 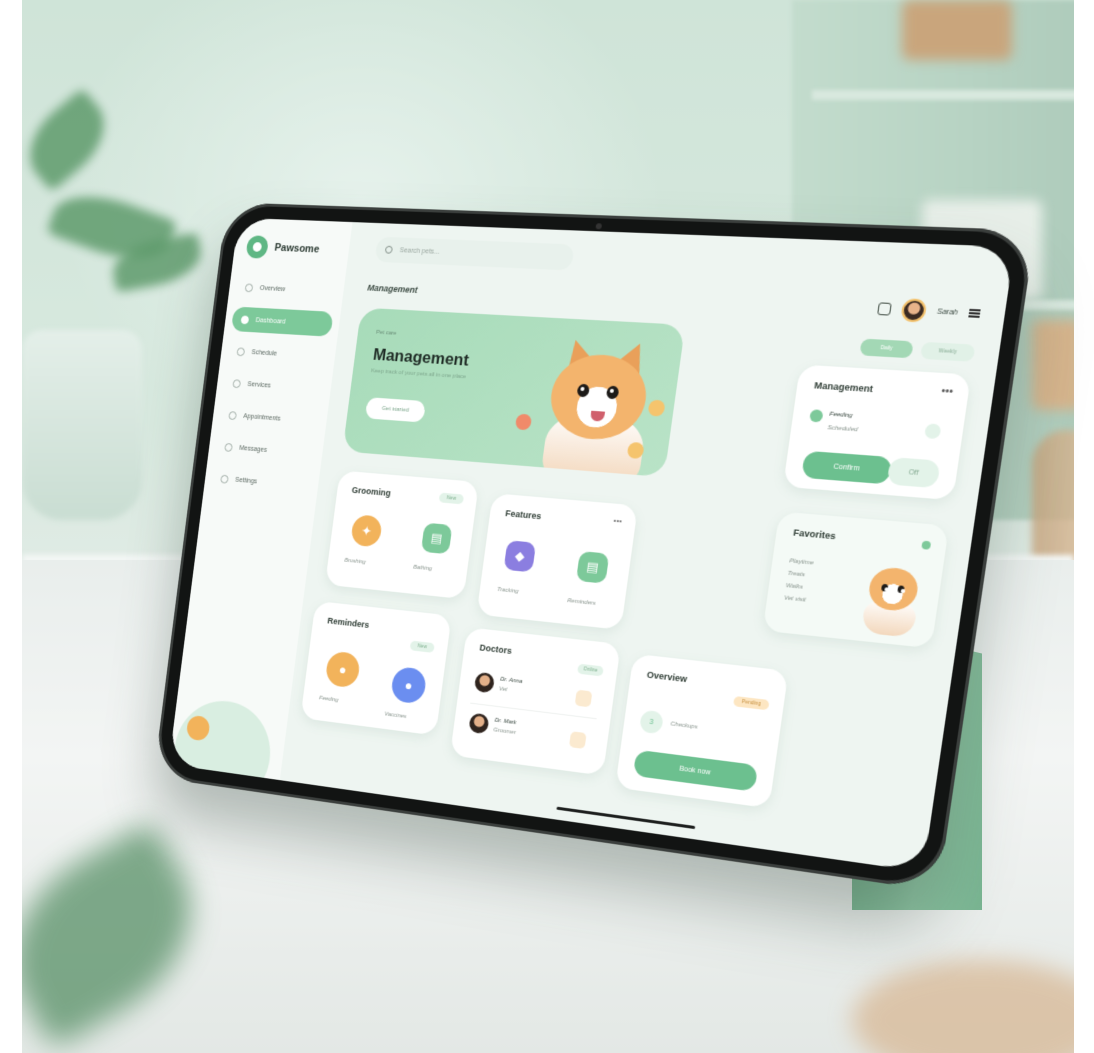 I want to click on arrow-icon, so click(x=933, y=431).